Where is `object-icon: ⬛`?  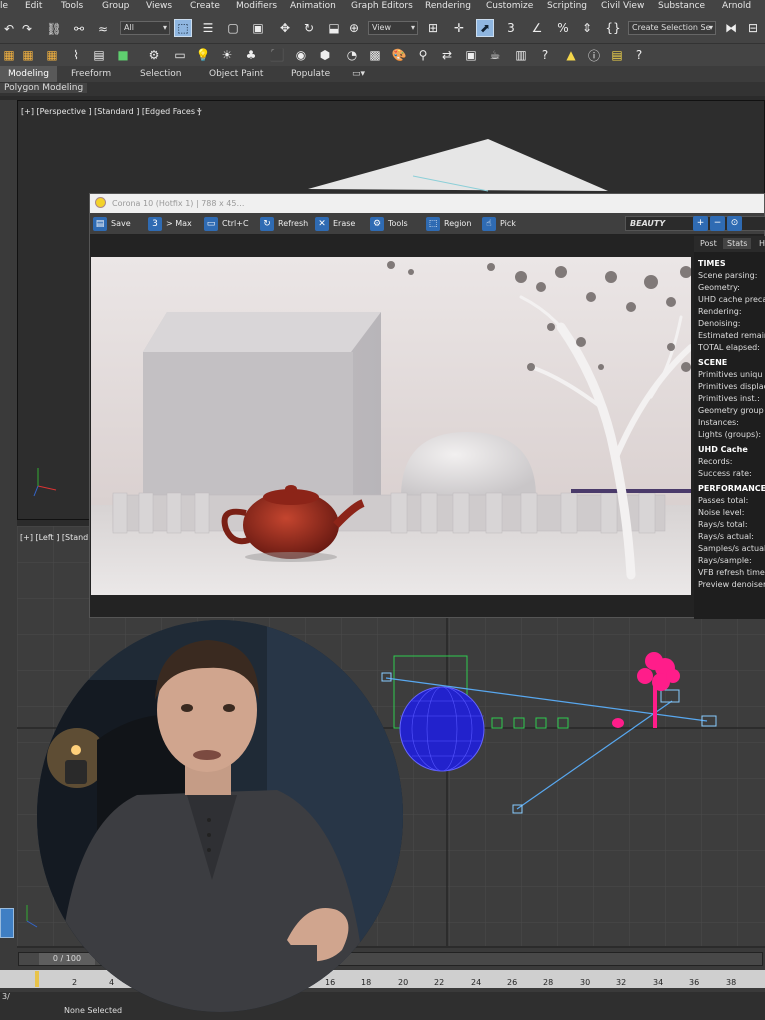 object-icon: ⬛ is located at coordinates (277, 55).